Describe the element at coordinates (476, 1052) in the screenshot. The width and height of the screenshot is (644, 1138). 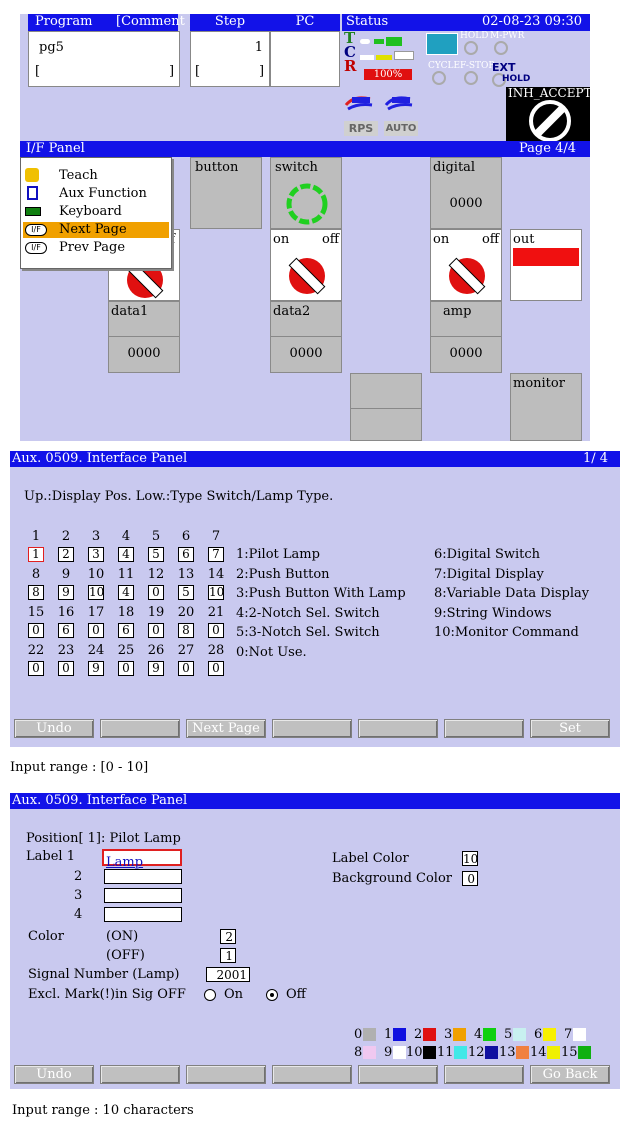
I see `palette-number: 12` at that location.